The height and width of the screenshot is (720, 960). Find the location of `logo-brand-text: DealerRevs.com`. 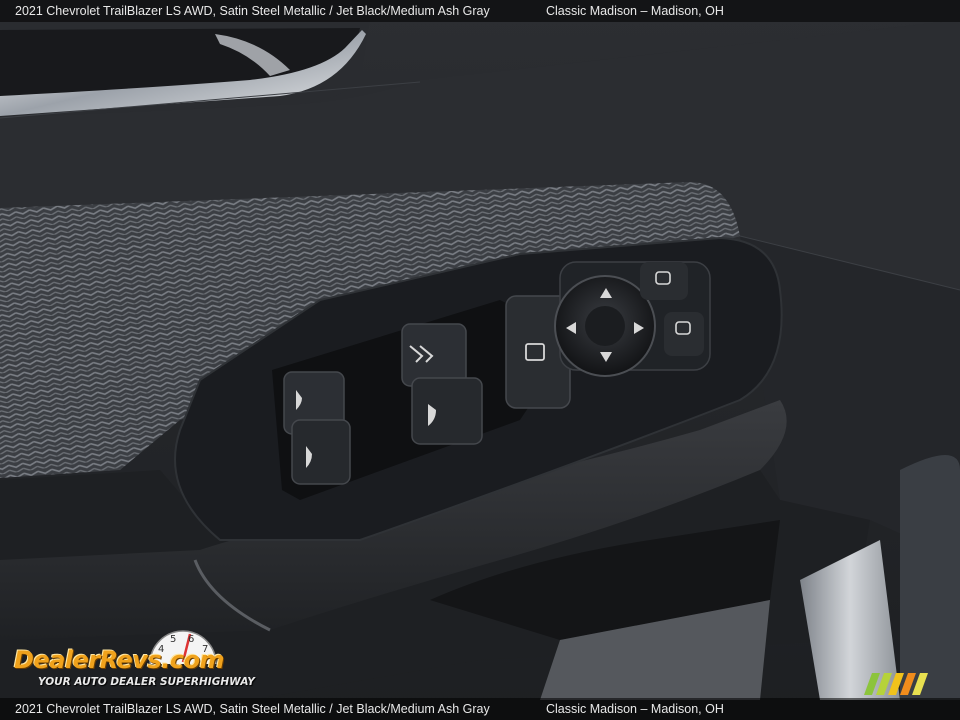

logo-brand-text: DealerRevs.com is located at coordinates (119, 660).